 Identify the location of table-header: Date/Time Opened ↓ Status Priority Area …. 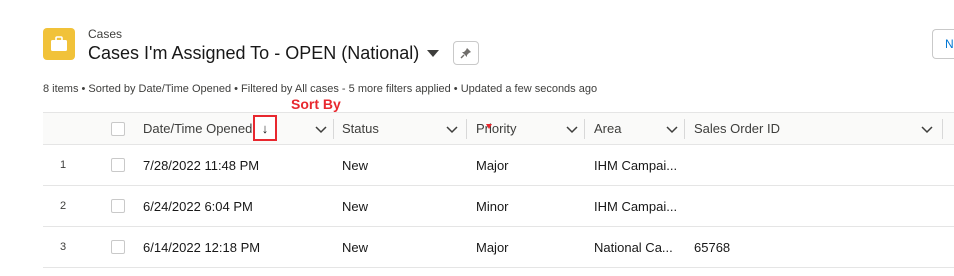
(498, 128).